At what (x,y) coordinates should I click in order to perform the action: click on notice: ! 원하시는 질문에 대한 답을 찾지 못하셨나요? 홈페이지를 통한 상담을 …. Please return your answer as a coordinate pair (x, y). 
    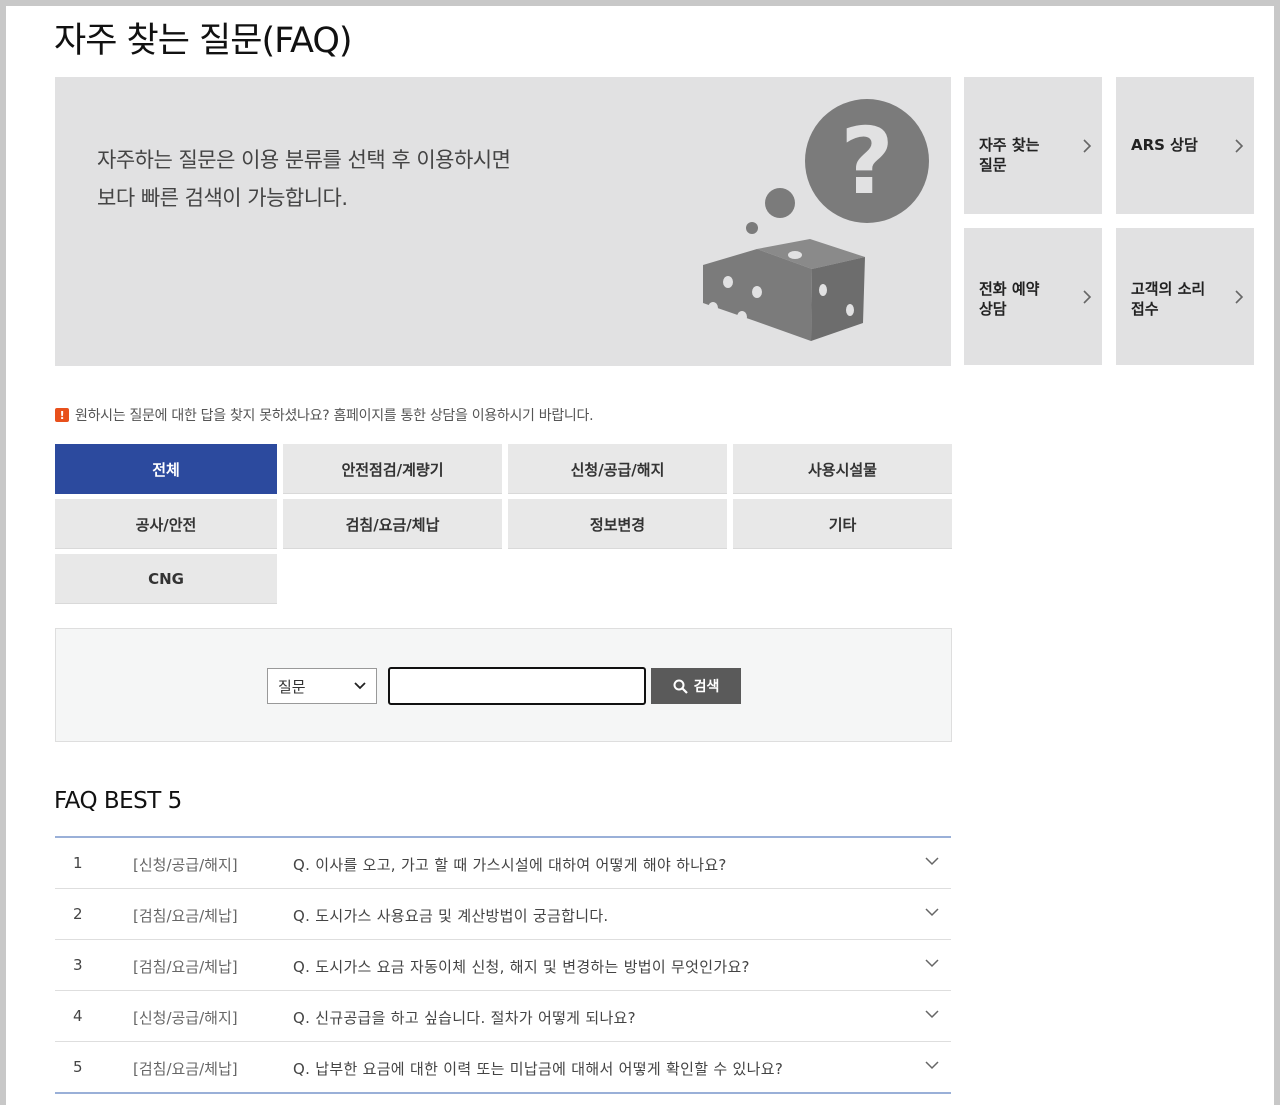
    Looking at the image, I should click on (324, 415).